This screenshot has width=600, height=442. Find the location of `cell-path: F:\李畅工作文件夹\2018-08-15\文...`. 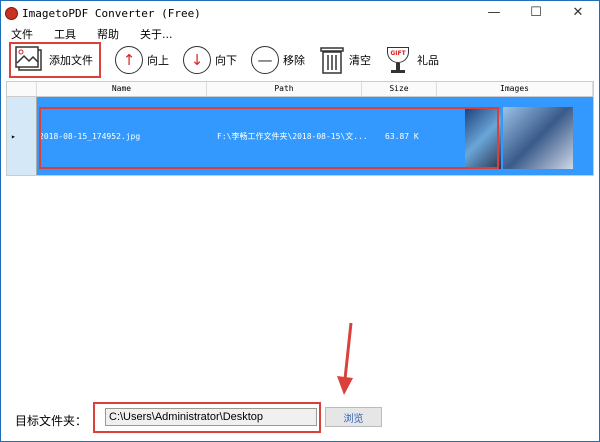

cell-path: F:\李畅工作文件夹\2018-08-15\文... is located at coordinates (292, 136).